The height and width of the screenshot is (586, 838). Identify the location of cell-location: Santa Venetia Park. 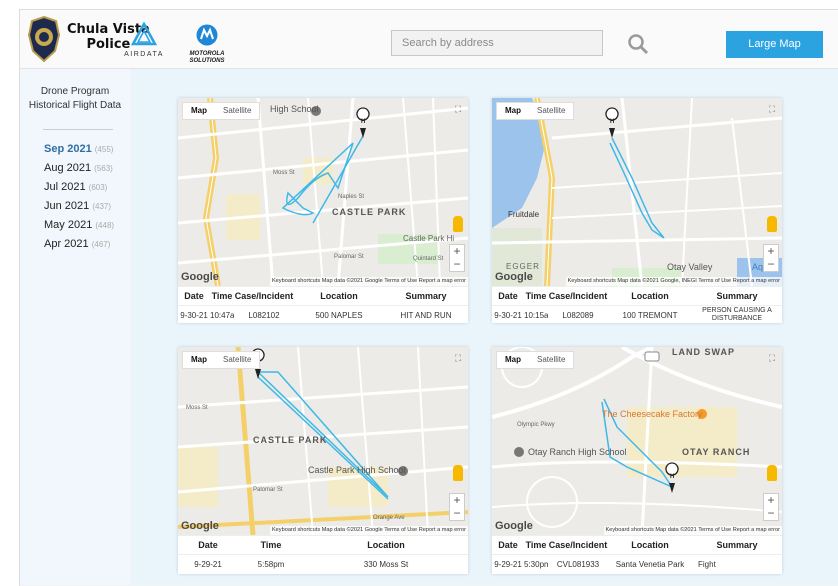
(650, 564).